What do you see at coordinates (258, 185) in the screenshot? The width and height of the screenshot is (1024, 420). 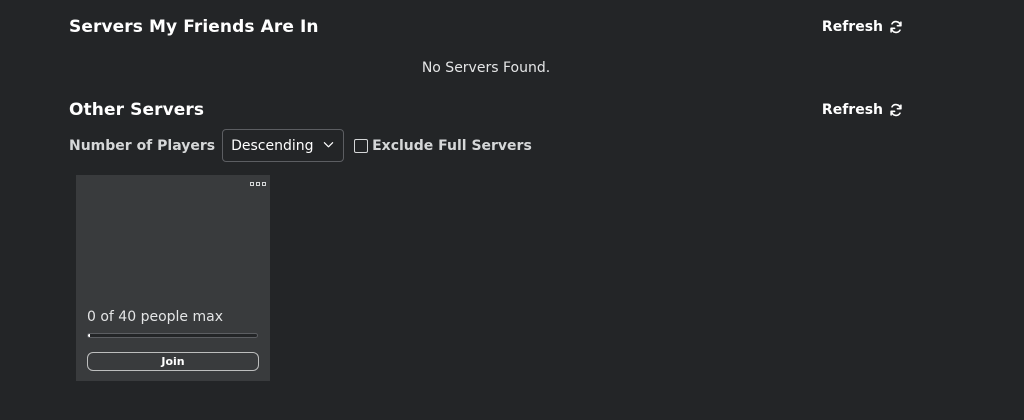 I see `more-options-icon` at bounding box center [258, 185].